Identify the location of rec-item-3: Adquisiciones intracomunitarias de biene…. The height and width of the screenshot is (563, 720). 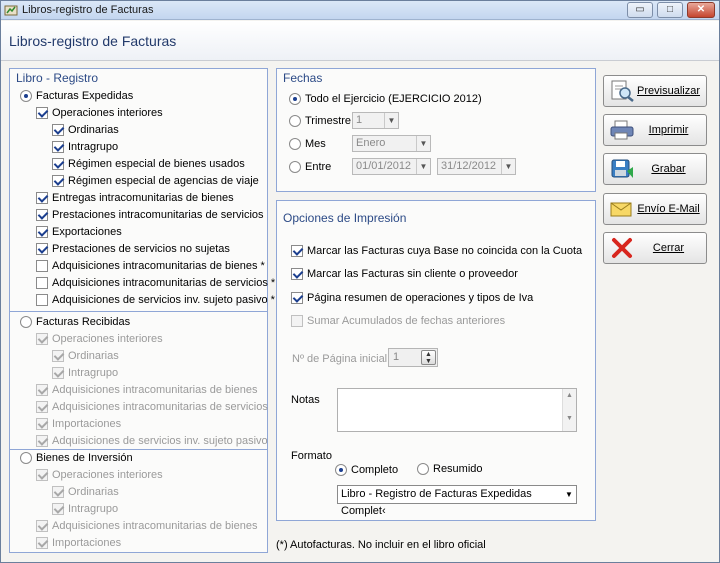
(146, 390).